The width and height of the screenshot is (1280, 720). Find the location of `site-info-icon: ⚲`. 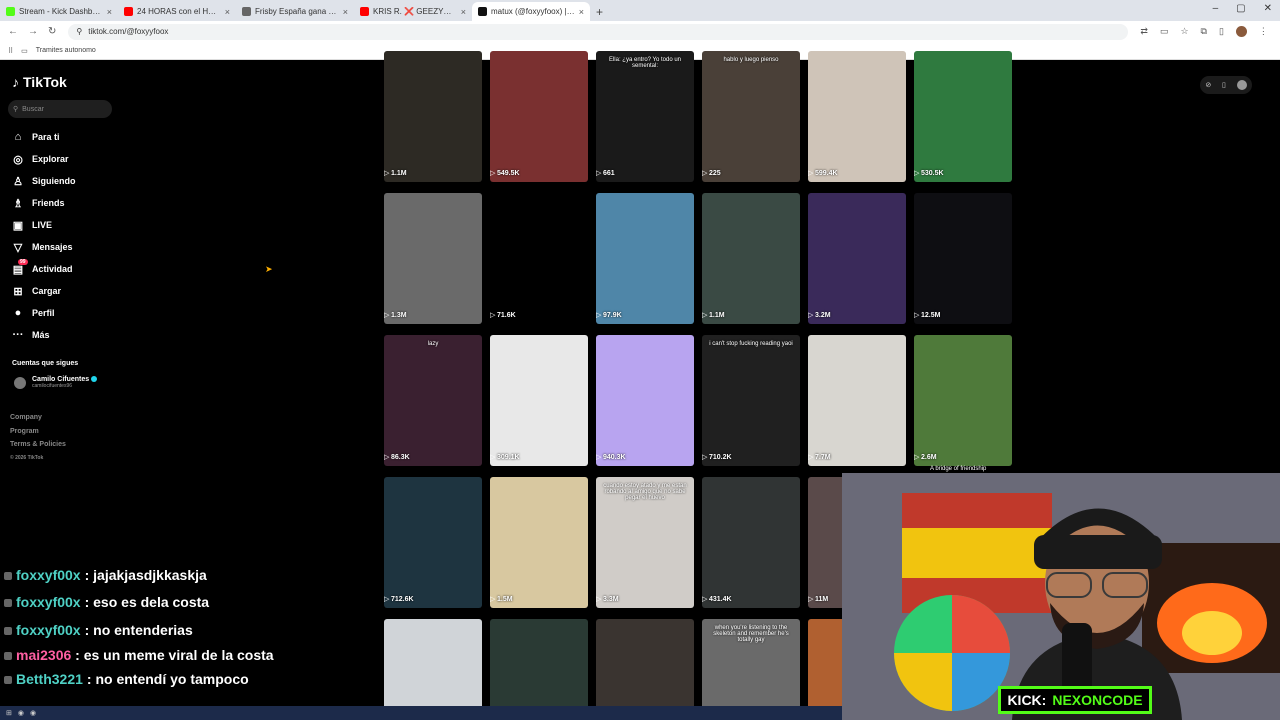

site-info-icon: ⚲ is located at coordinates (79, 31).